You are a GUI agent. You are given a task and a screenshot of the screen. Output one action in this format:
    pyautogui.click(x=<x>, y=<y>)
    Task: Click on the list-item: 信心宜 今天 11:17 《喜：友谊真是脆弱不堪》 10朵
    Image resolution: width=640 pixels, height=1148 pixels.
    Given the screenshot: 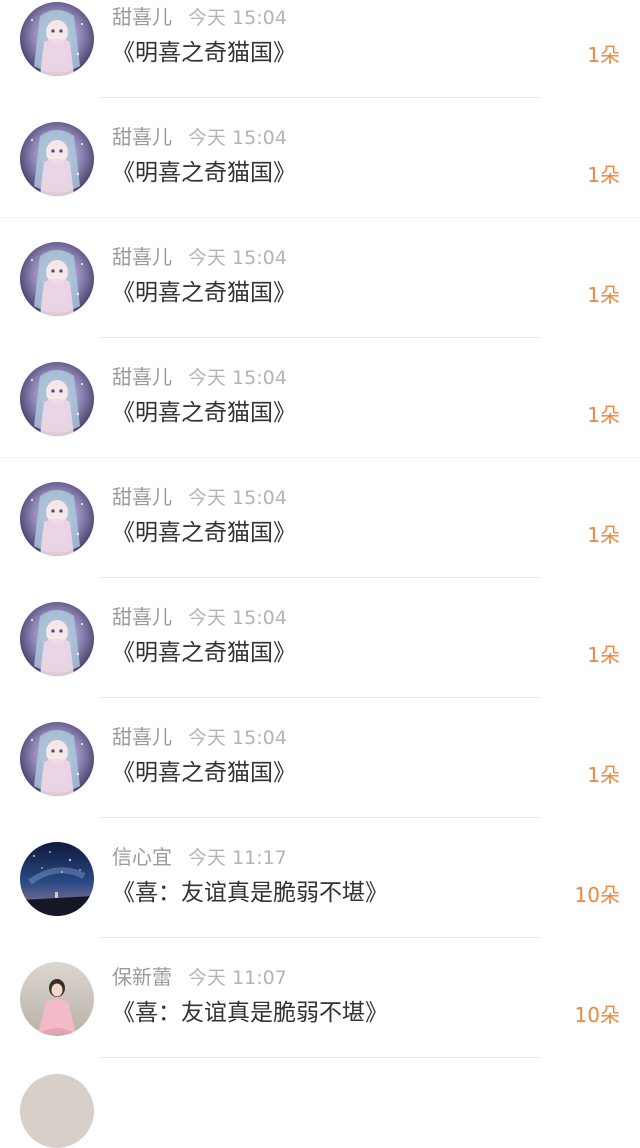 What is the action you would take?
    pyautogui.click(x=320, y=878)
    